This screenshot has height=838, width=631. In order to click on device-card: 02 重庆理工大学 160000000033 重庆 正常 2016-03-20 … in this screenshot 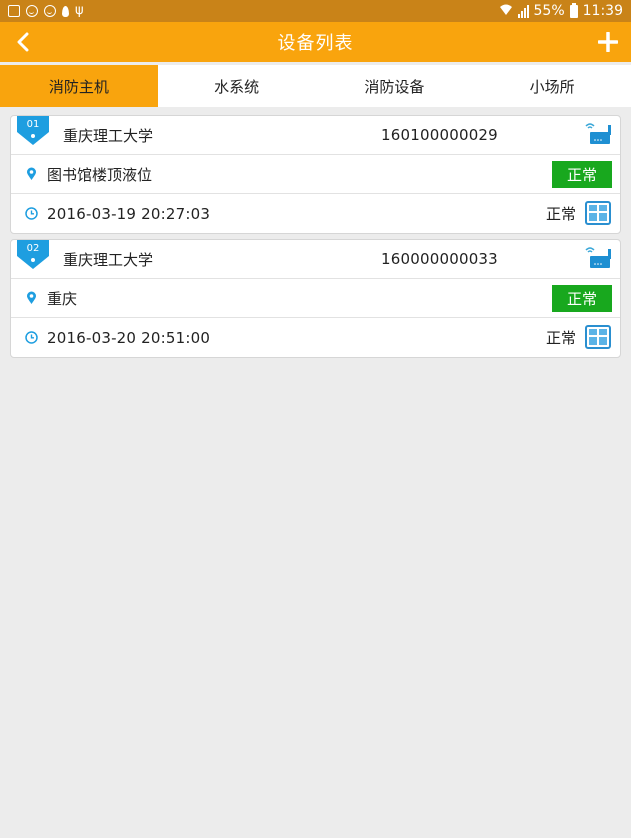, I will do `click(315, 298)`.